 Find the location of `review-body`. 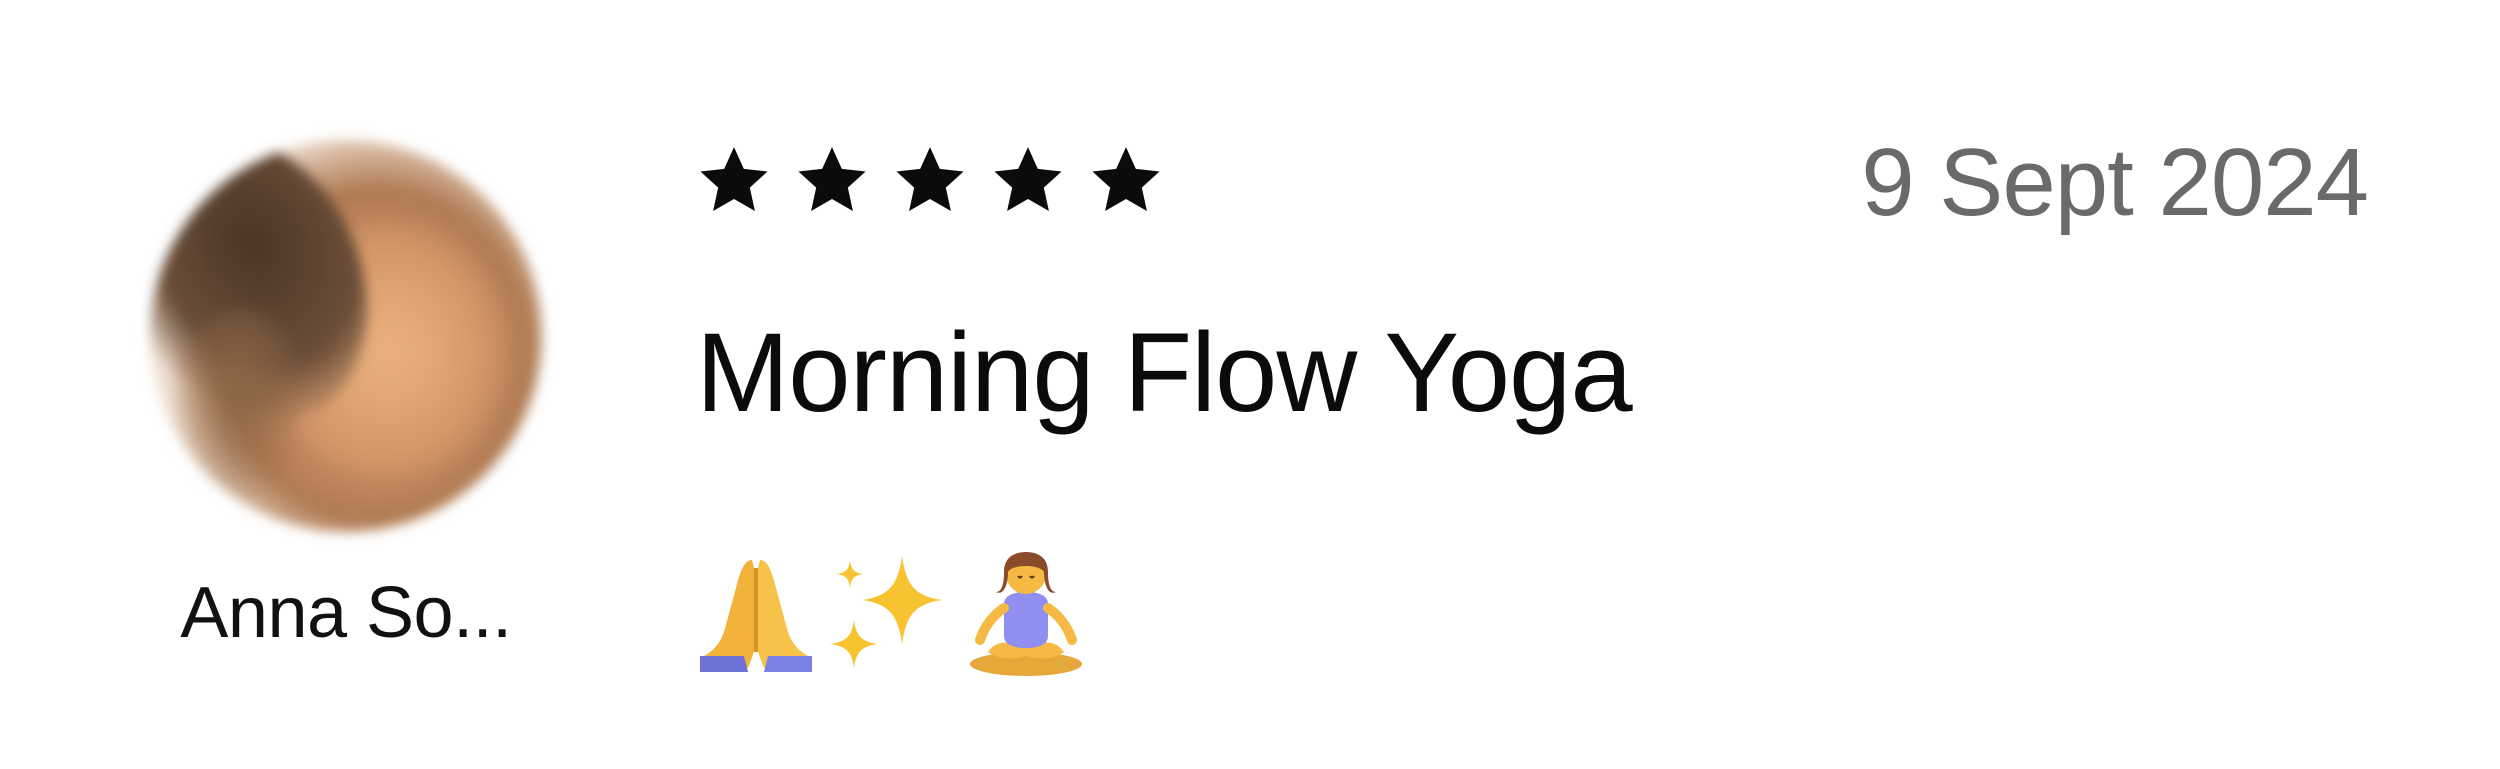

review-body is located at coordinates (894, 610).